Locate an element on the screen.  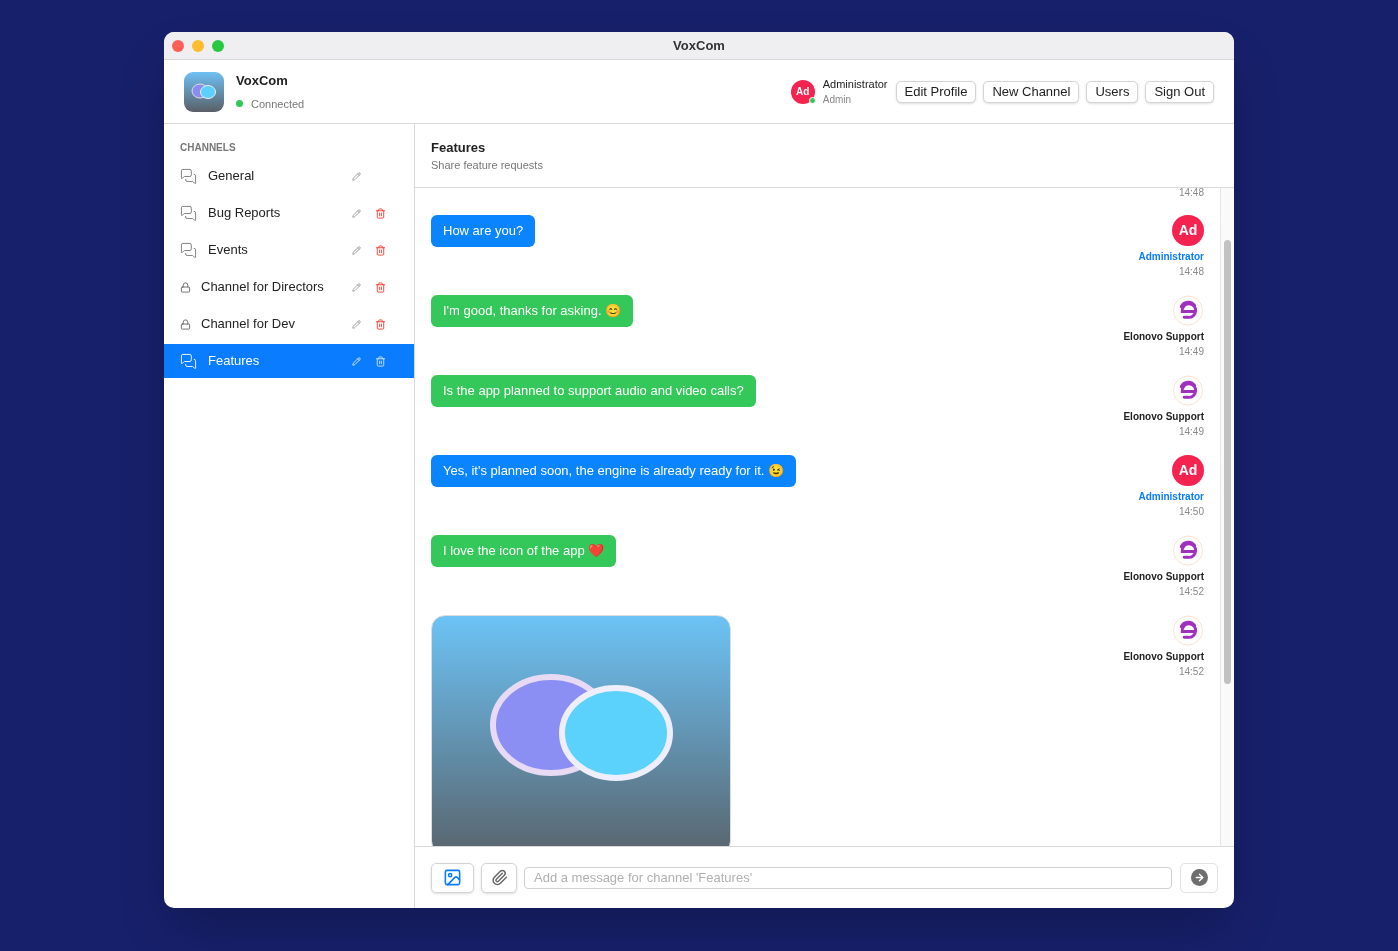
channel-item: Channel for Dev is located at coordinates (289, 324).